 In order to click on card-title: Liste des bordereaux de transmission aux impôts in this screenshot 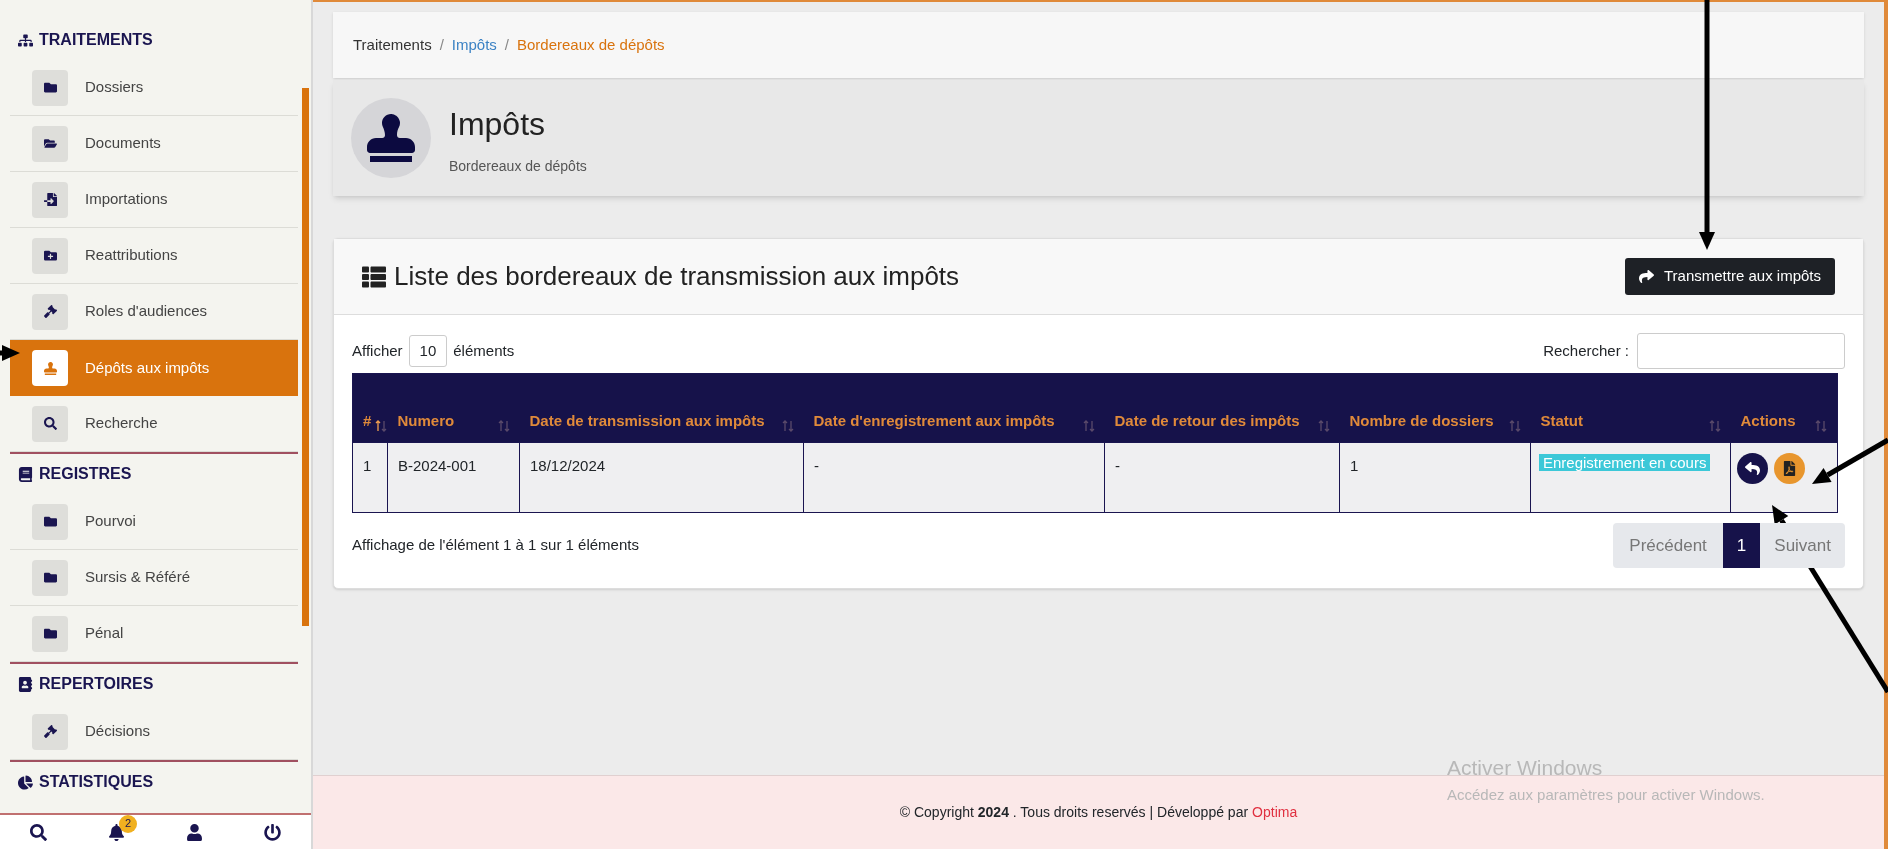, I will do `click(677, 276)`.